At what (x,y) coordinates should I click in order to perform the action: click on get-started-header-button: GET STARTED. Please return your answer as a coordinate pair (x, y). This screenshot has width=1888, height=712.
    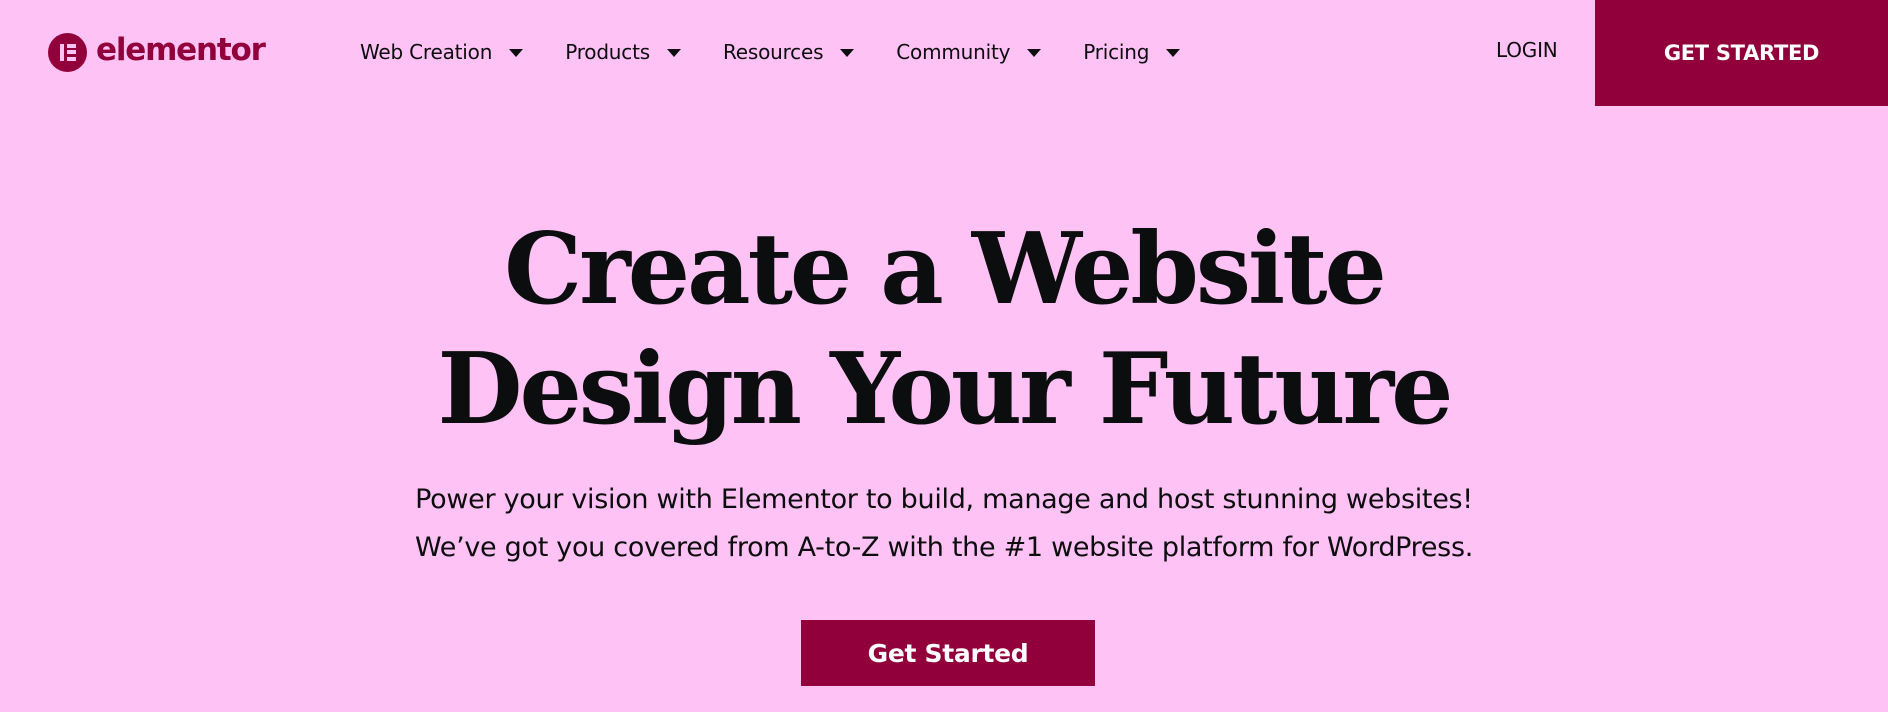
    Looking at the image, I should click on (1741, 53).